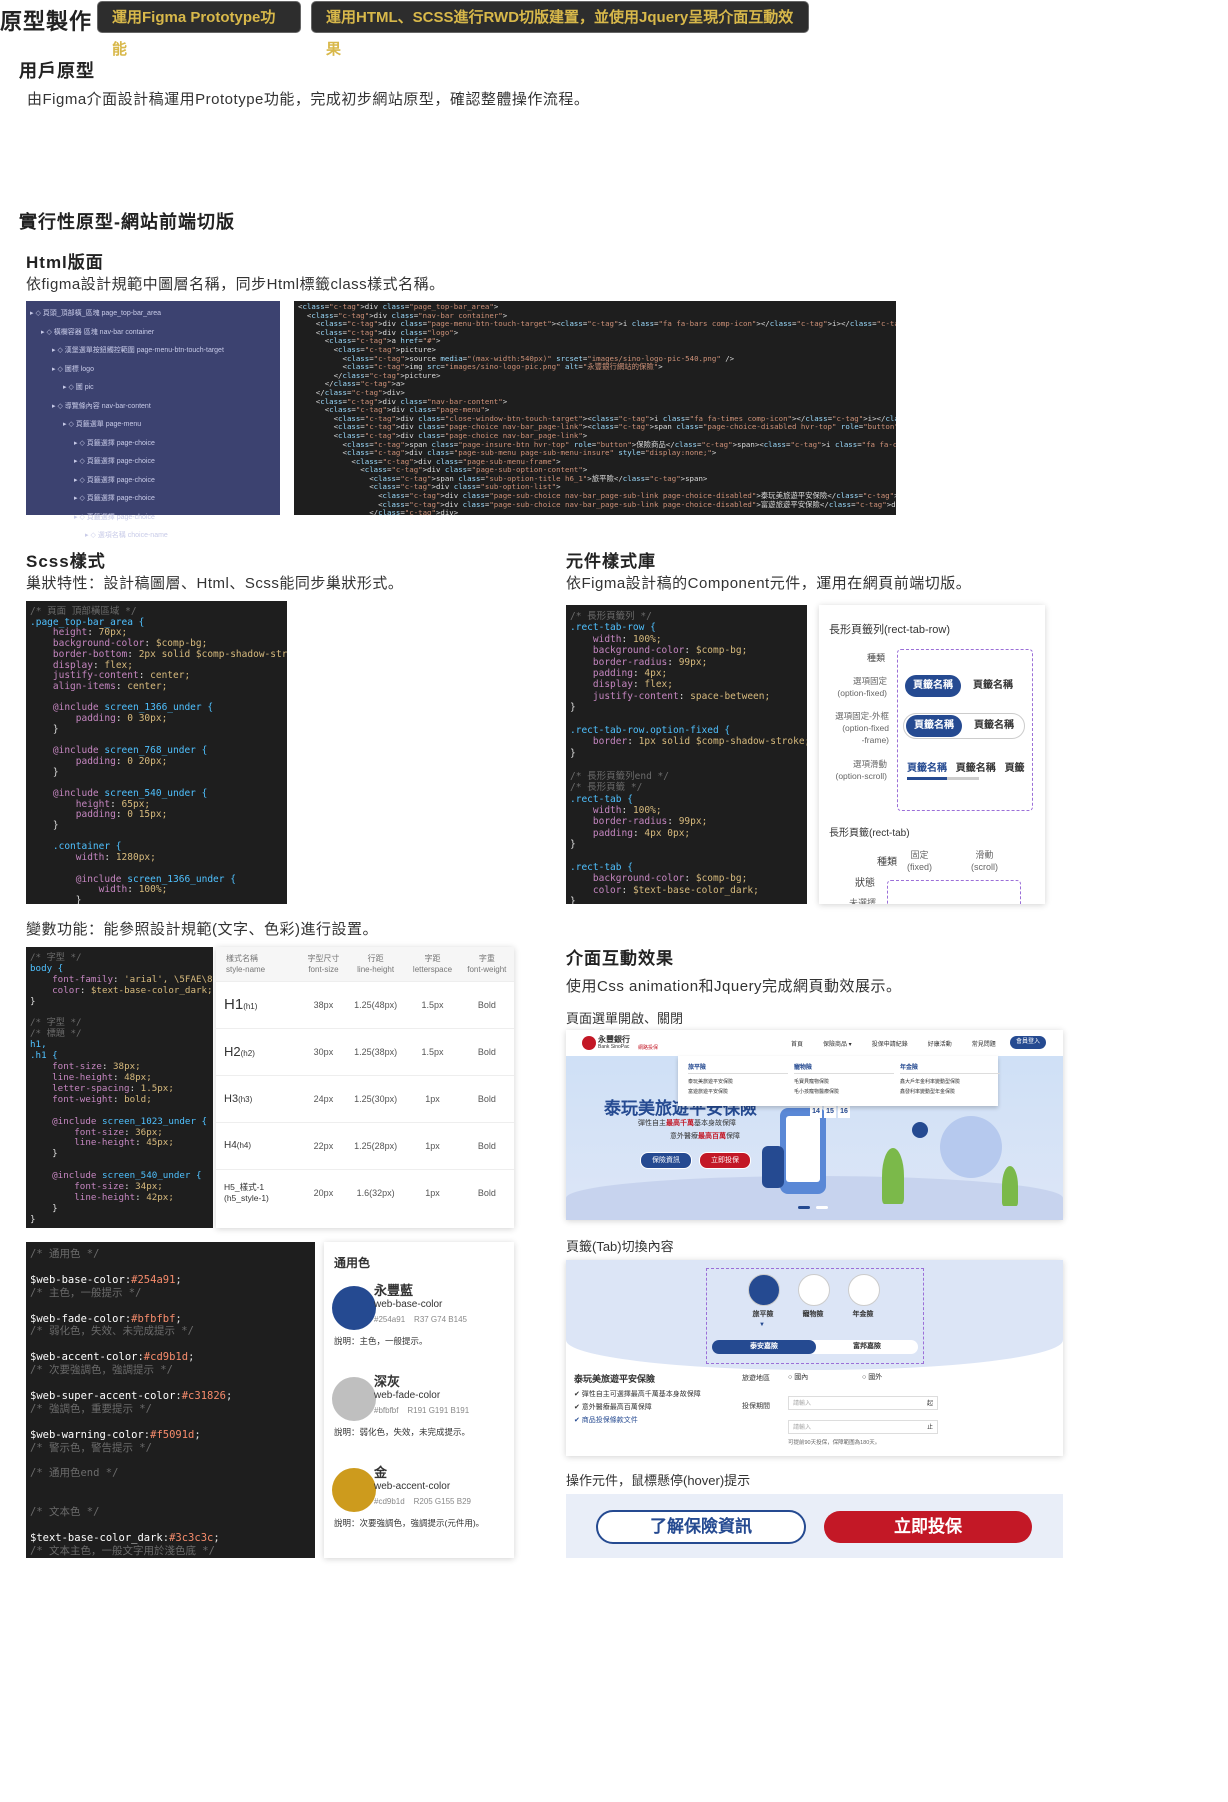 This screenshot has height=1802, width=1228. What do you see at coordinates (738, 1092) in the screenshot?
I see `dropdown-item: 富遊旅遊平安保險` at bounding box center [738, 1092].